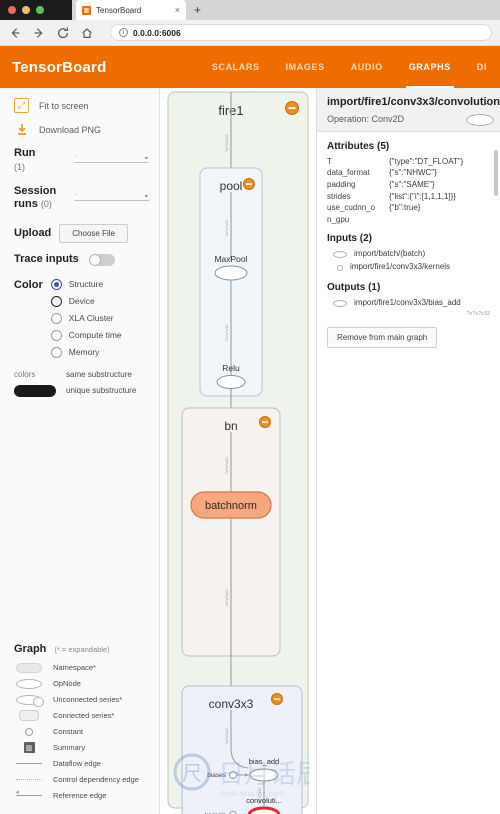 The image size is (500, 814). I want to click on summary-symbol-icon: ▥, so click(29, 747).